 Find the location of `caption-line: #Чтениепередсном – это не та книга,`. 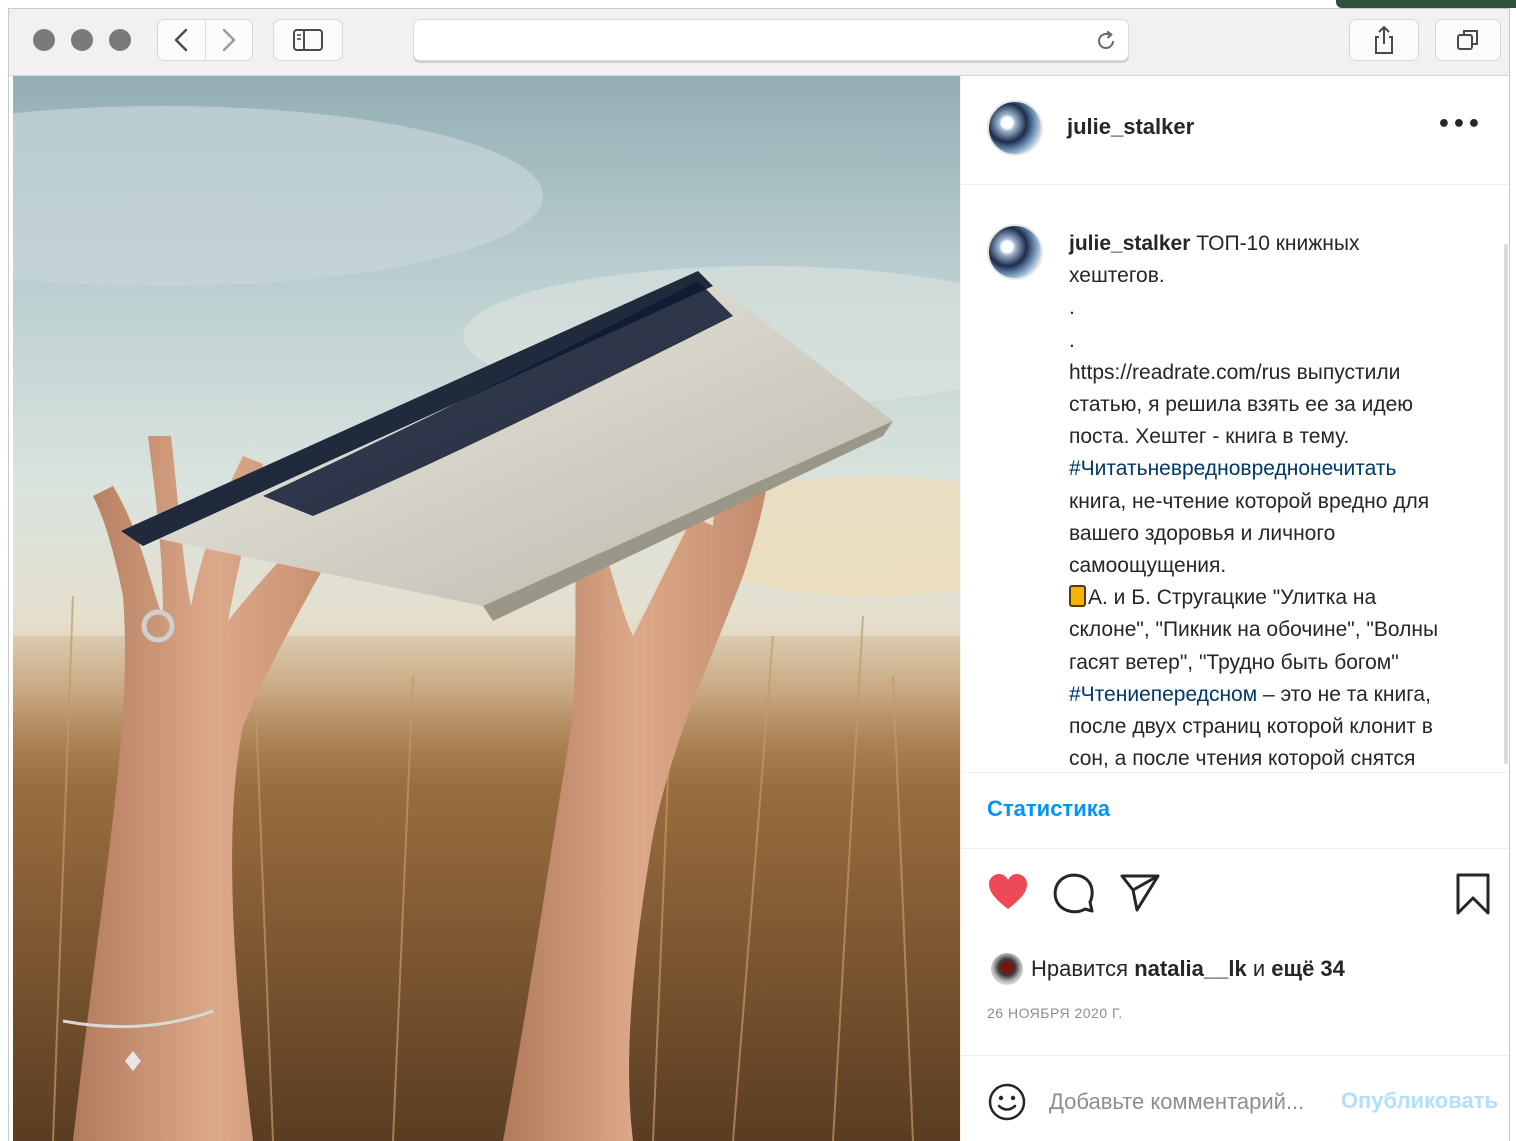

caption-line: #Чтениепередсном – это не та книга, is located at coordinates (1279, 695).